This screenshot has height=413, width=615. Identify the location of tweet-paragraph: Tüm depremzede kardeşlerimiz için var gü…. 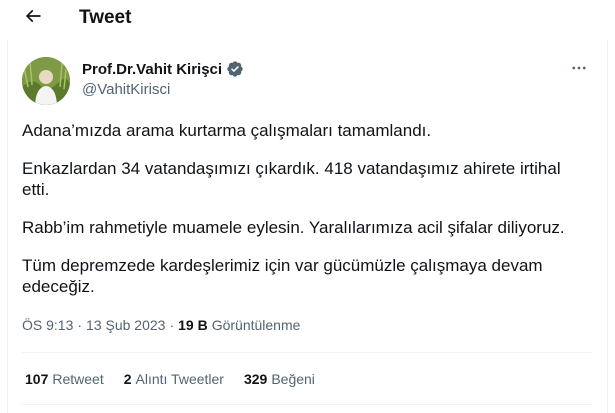
(282, 276).